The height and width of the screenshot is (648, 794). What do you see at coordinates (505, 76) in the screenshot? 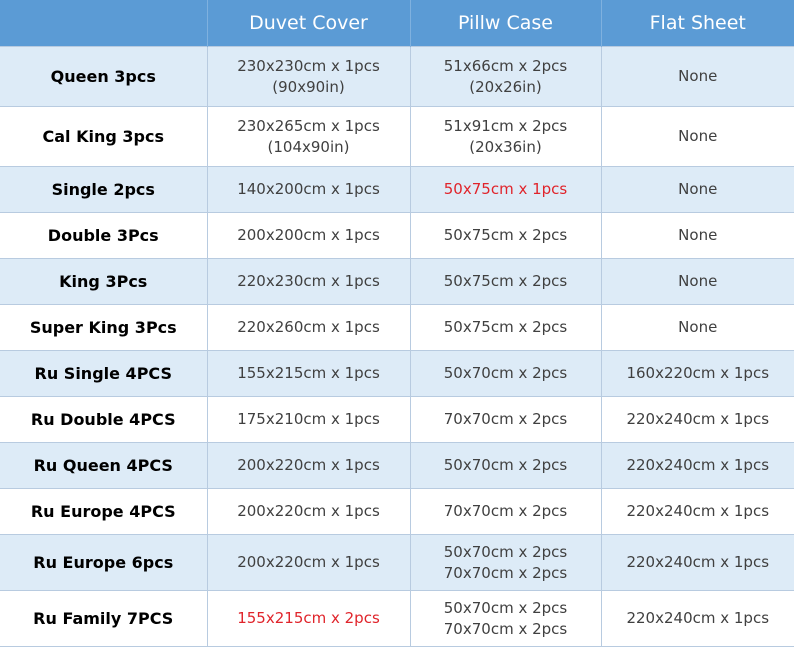
I see `pillow-case-cell: 51x66cm x 2pcs (20x26in)` at bounding box center [505, 76].